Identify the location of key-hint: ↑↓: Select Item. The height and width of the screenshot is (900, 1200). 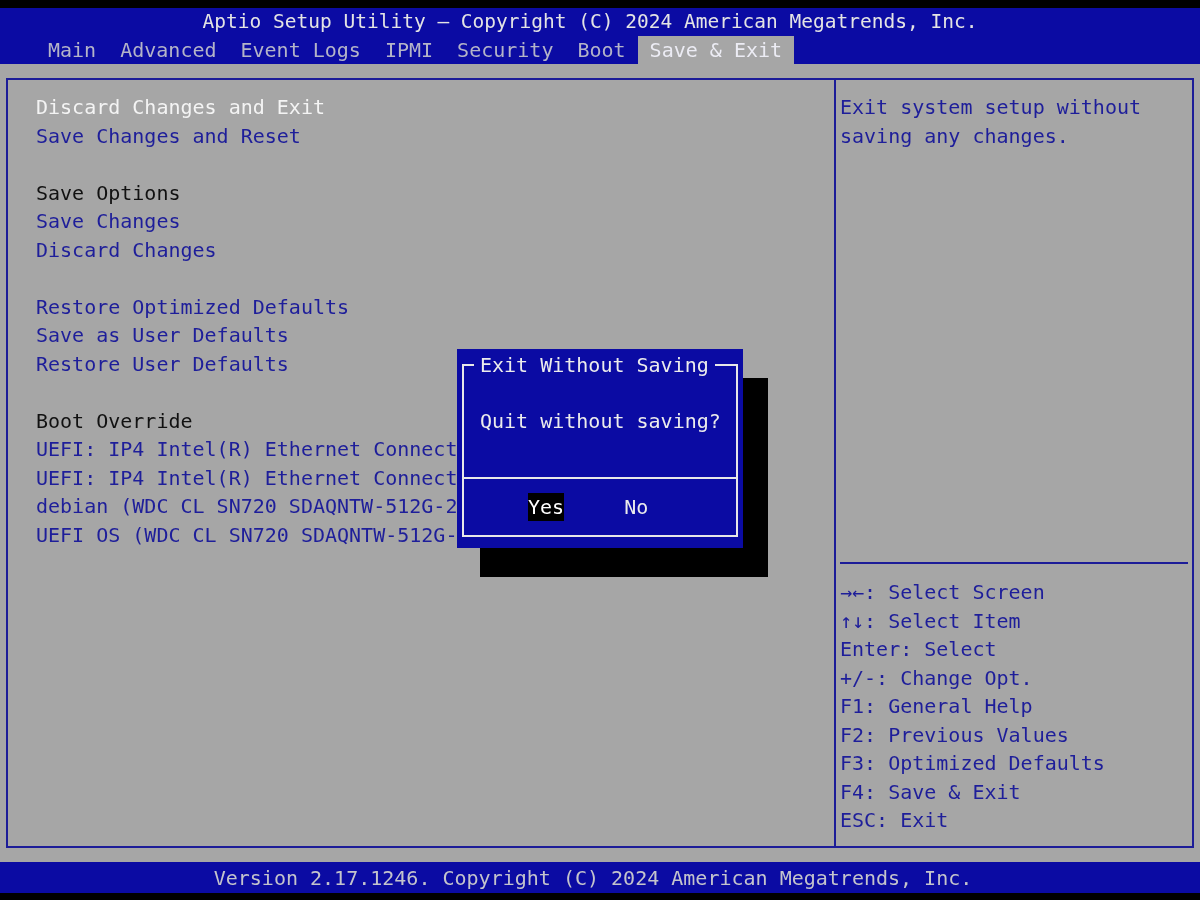
(930, 621).